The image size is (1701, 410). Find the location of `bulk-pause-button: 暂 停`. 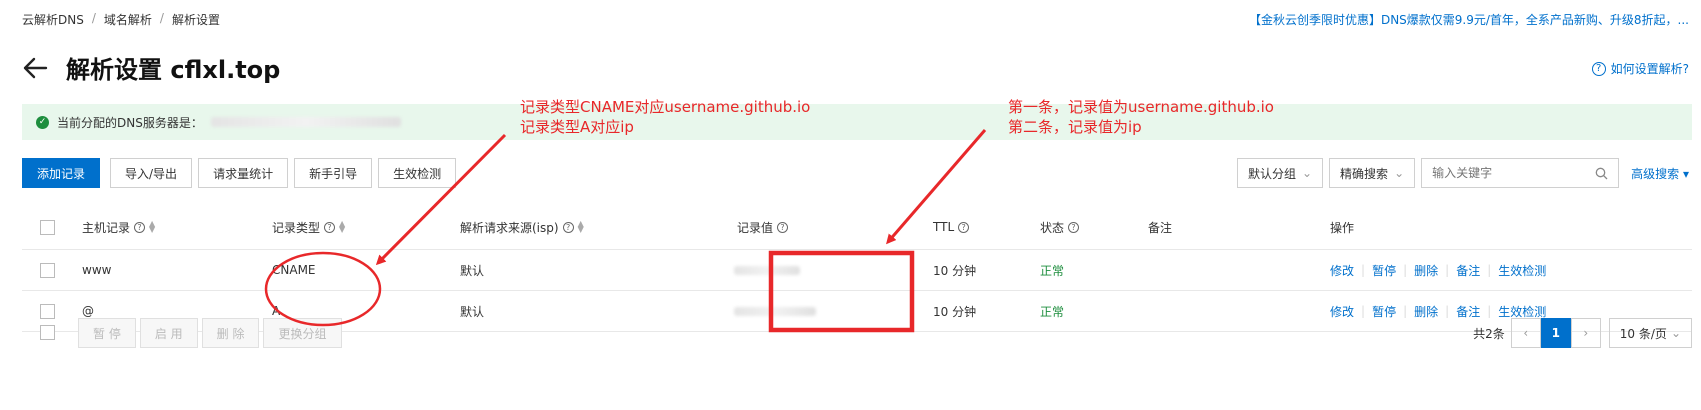

bulk-pause-button: 暂 停 is located at coordinates (107, 333).